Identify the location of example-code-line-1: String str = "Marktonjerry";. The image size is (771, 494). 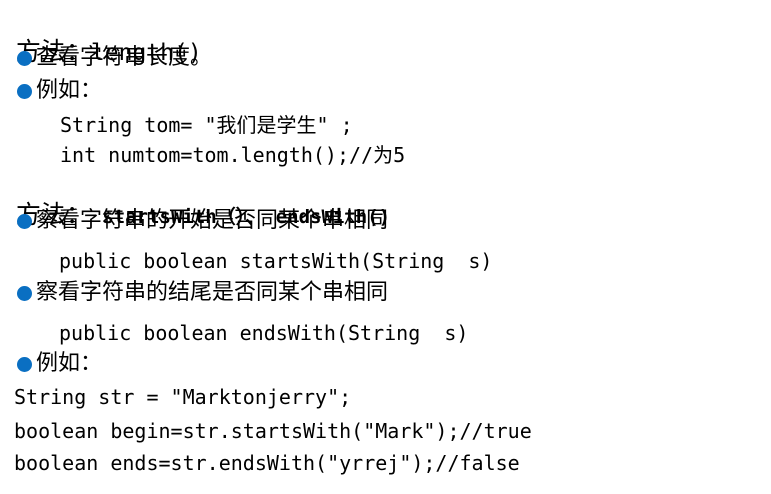
(183, 397).